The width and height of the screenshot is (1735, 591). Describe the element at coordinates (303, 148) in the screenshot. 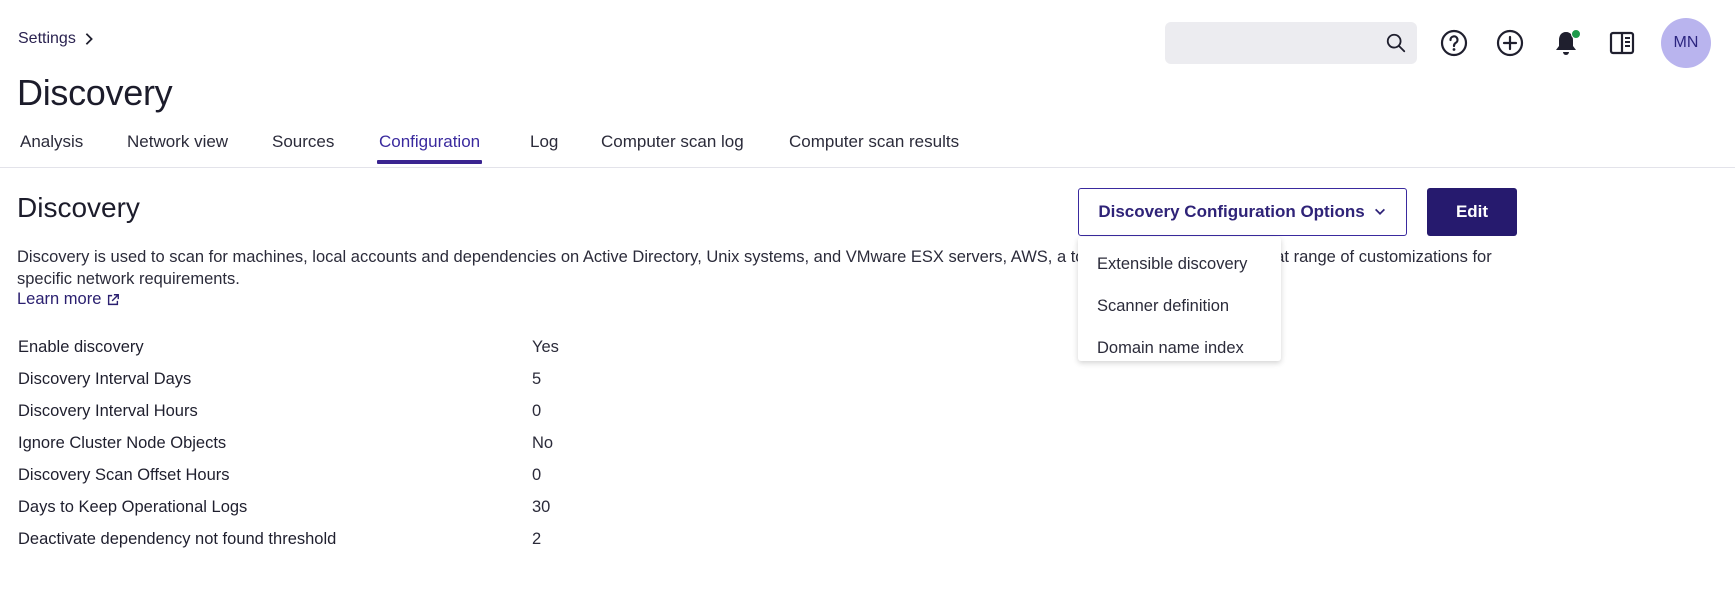

I see `tab-sources: Sources` at that location.